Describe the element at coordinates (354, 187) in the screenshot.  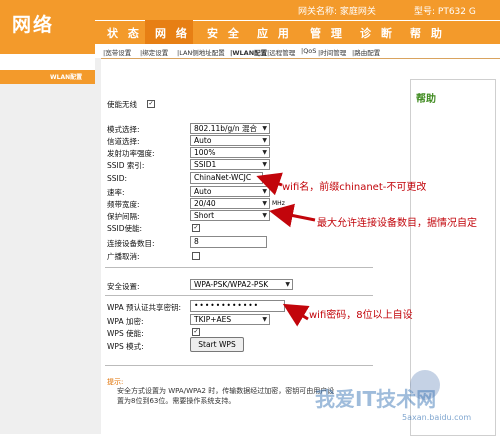
I see `ssid-annotation: wifi名，前缀chinanet-不可更改` at that location.